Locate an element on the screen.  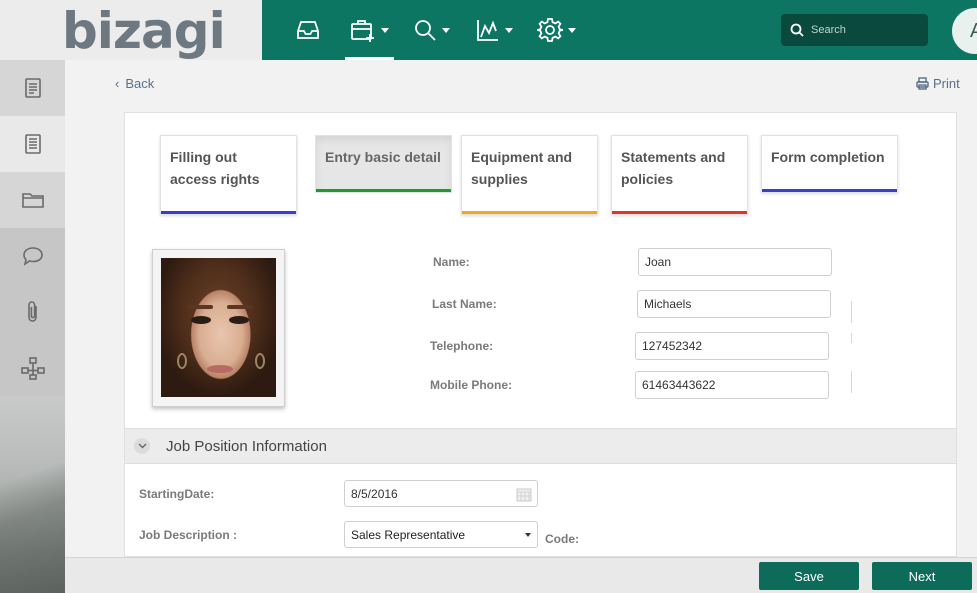
logo-area: bizagi is located at coordinates (131, 30).